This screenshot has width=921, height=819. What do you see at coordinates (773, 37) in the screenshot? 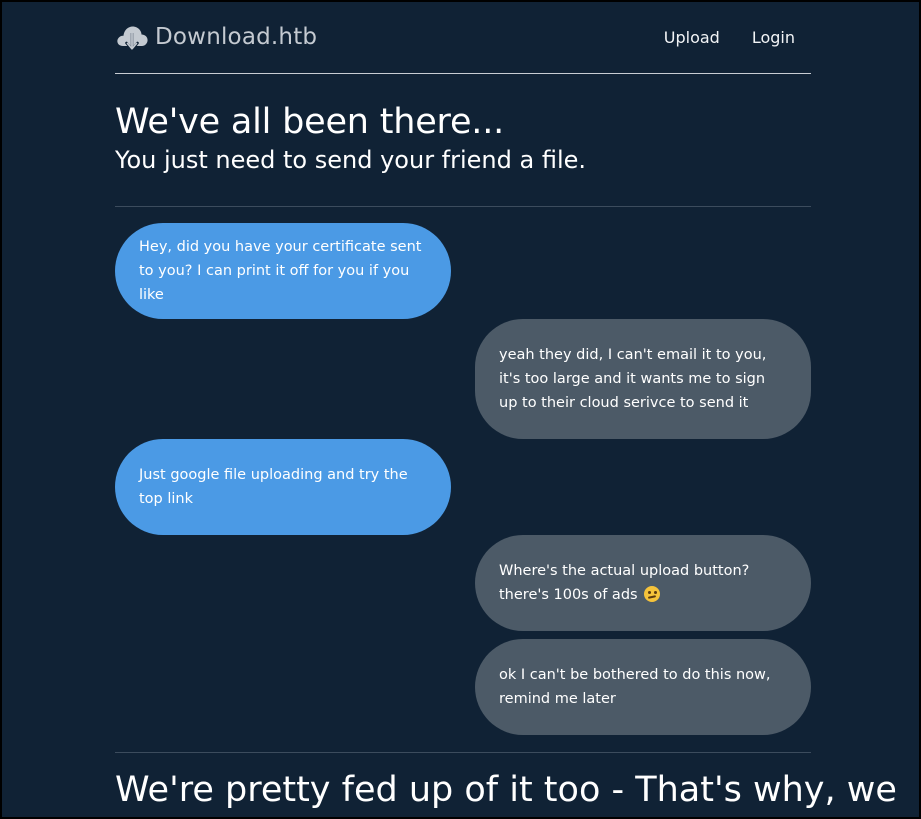
I see `nav-login-link: Login` at bounding box center [773, 37].